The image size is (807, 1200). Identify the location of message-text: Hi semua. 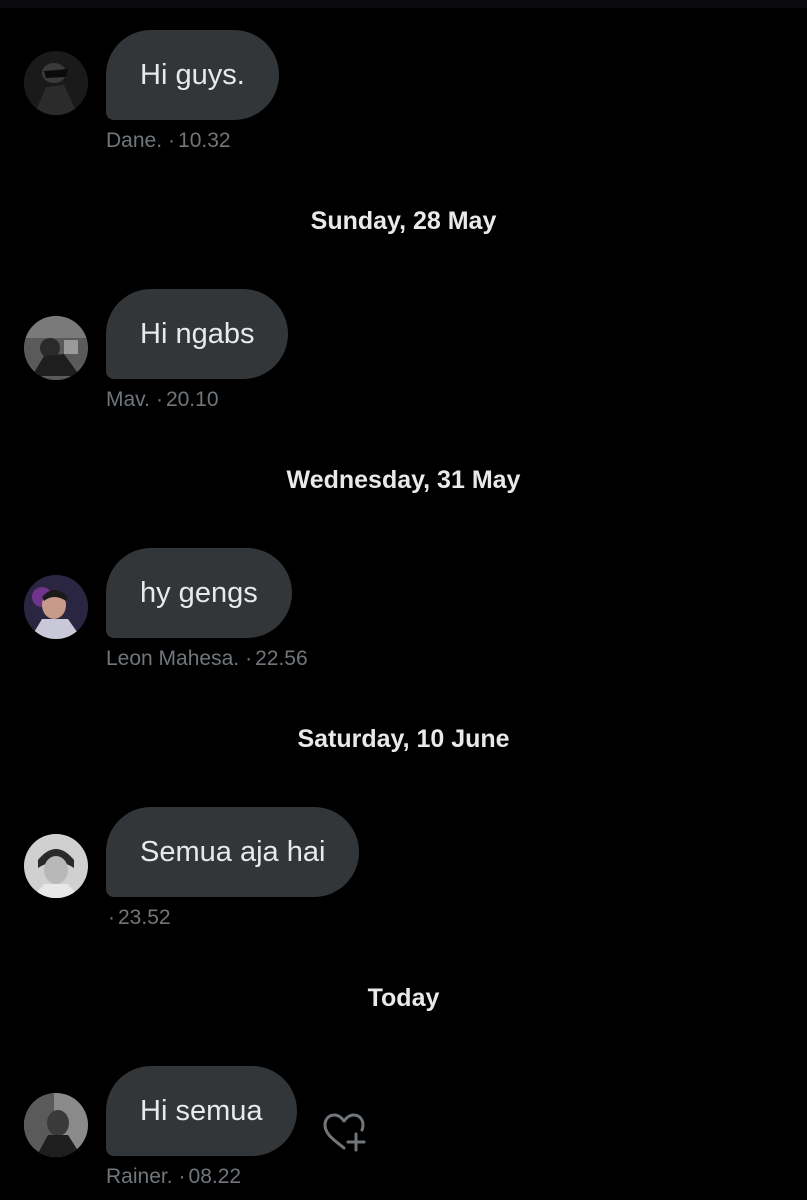
(201, 1110).